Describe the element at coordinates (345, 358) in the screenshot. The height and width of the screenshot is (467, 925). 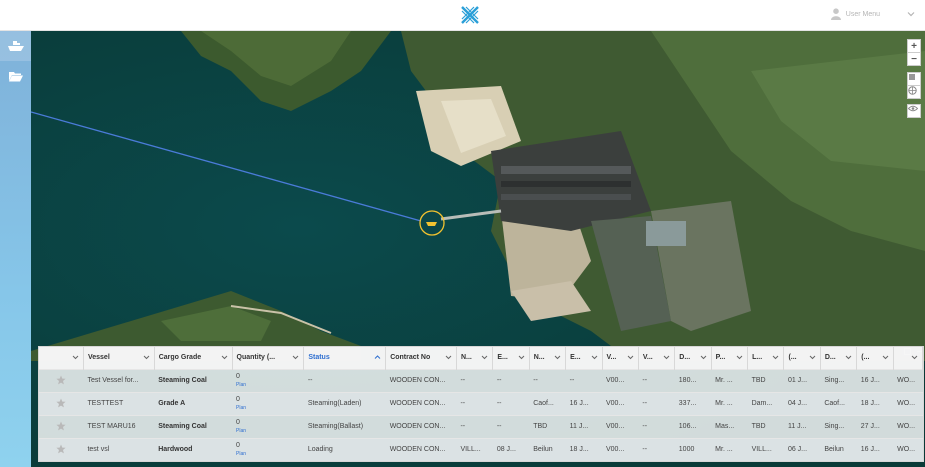
I see `column-header: Status` at that location.